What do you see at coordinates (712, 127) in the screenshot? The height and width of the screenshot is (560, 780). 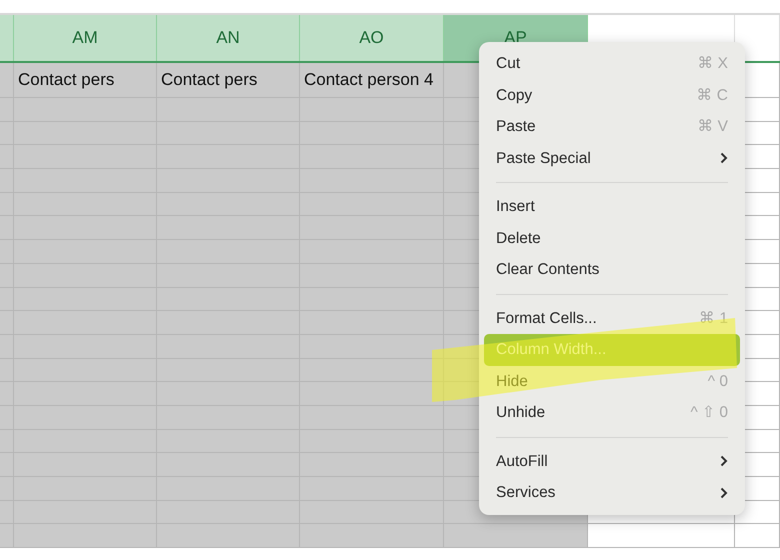 I see `shortcut-text: ⌘ V` at bounding box center [712, 127].